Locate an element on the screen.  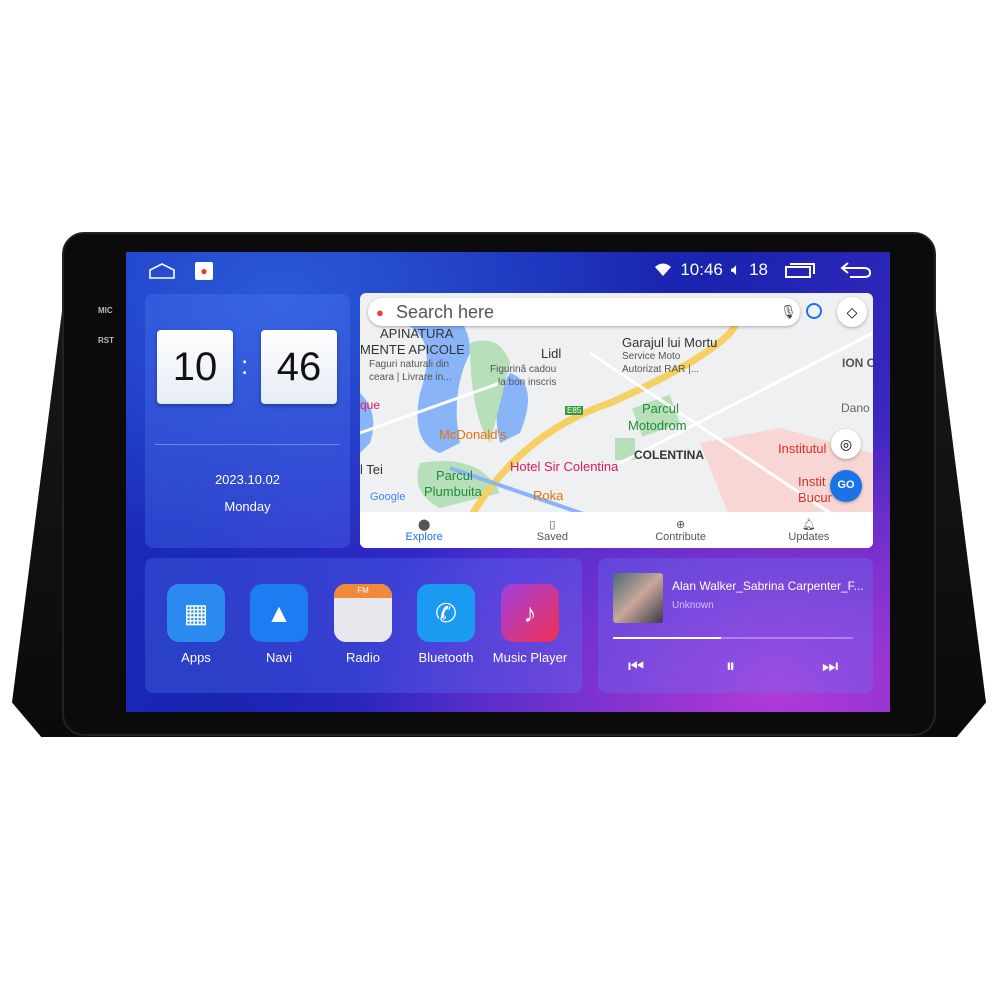
map-label: COLENTINA is located at coordinates (669, 455).